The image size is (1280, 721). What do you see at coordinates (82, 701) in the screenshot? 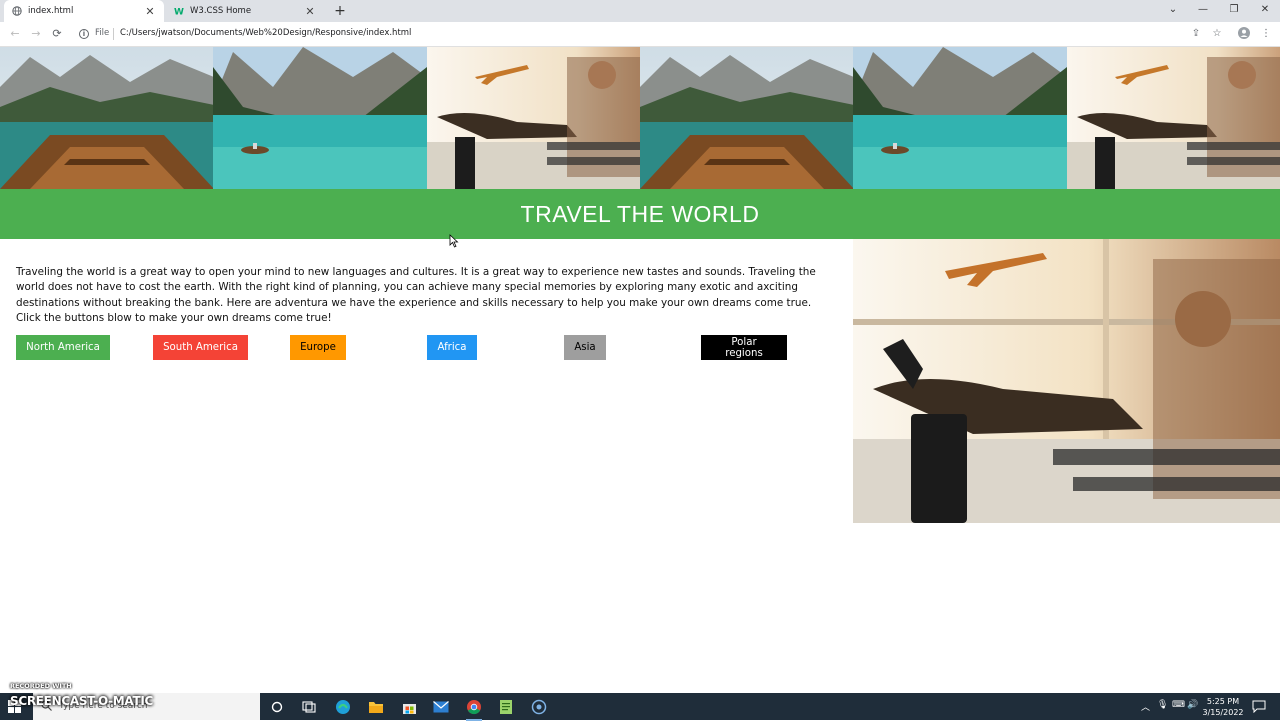
I see `watermark-brand: SCREENCAST-O-MATIC` at bounding box center [82, 701].